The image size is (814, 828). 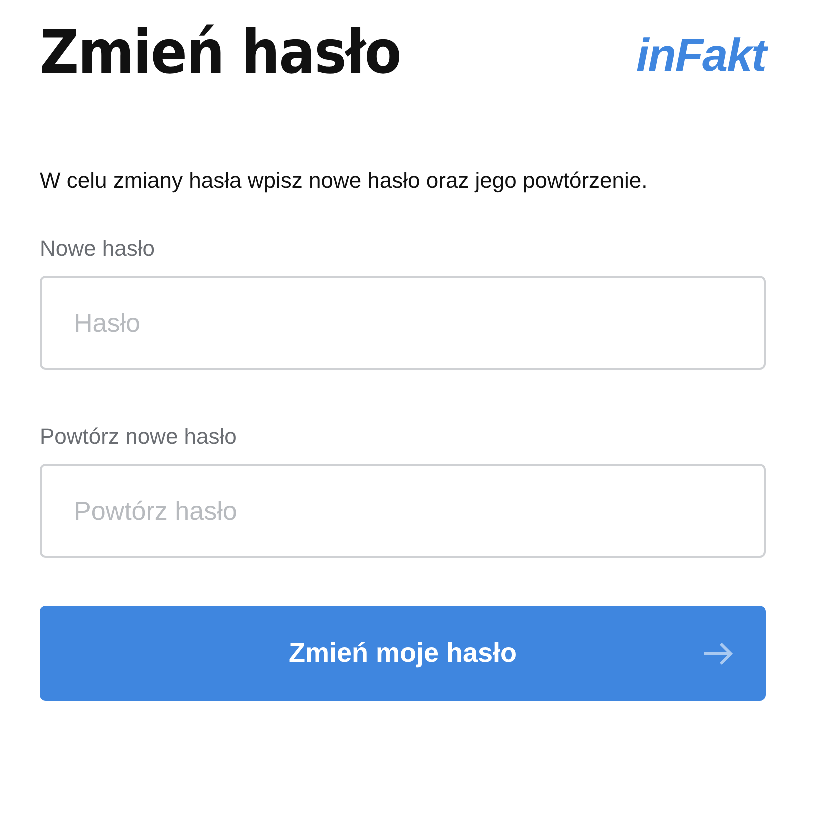 What do you see at coordinates (403, 511) in the screenshot?
I see `password-field: Powtórz hasło` at bounding box center [403, 511].